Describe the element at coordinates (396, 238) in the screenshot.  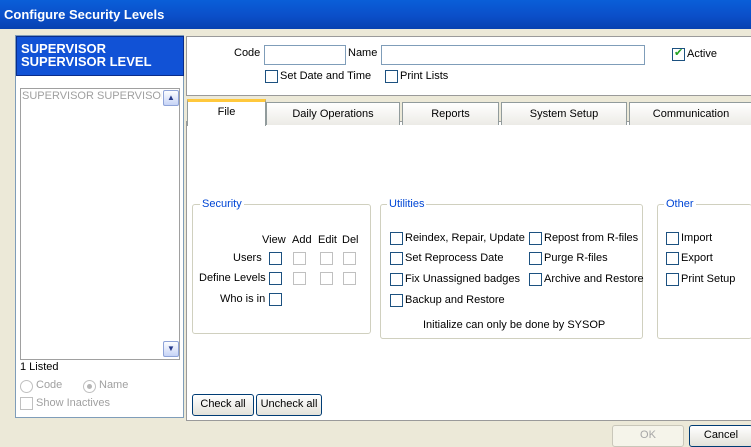
I see `reindex-checkbox` at that location.